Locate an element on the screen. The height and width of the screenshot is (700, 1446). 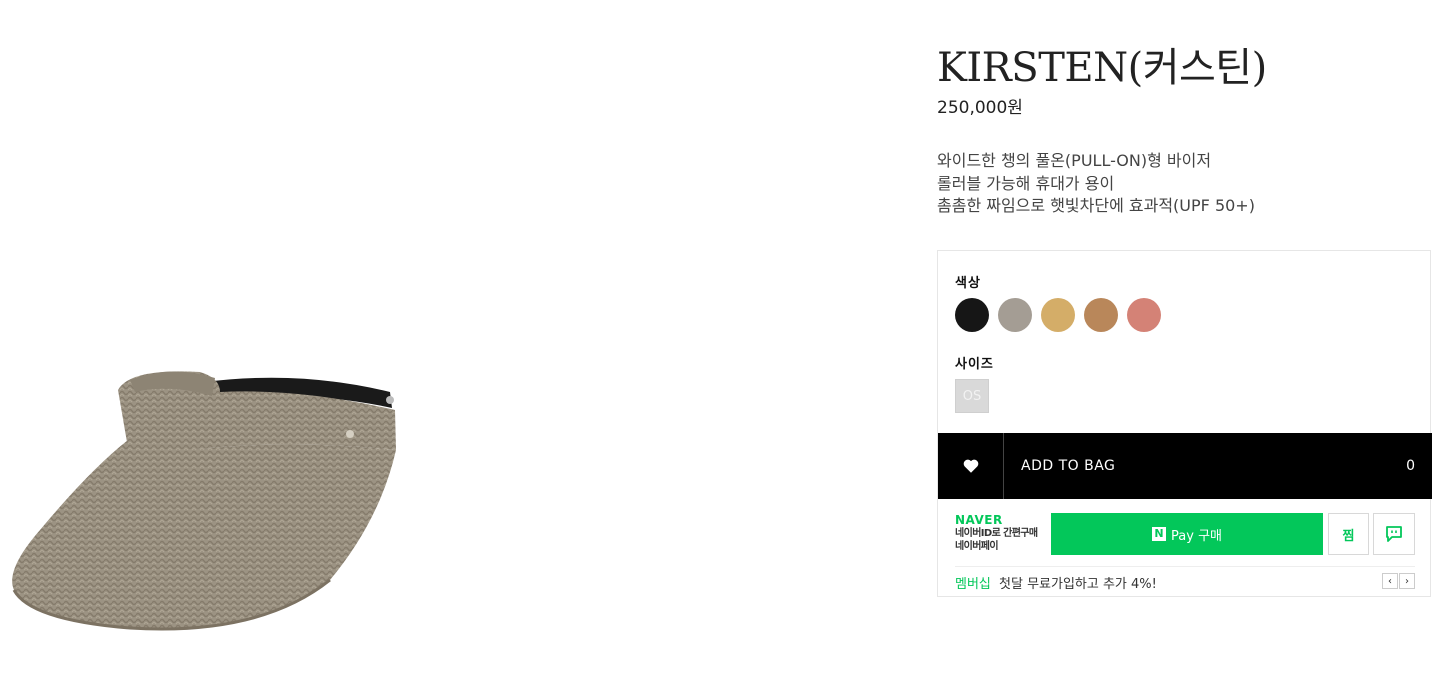
description-line: 와이드한 챙의 풀온(PULL-ON)형 바이저 is located at coordinates (1074, 160).